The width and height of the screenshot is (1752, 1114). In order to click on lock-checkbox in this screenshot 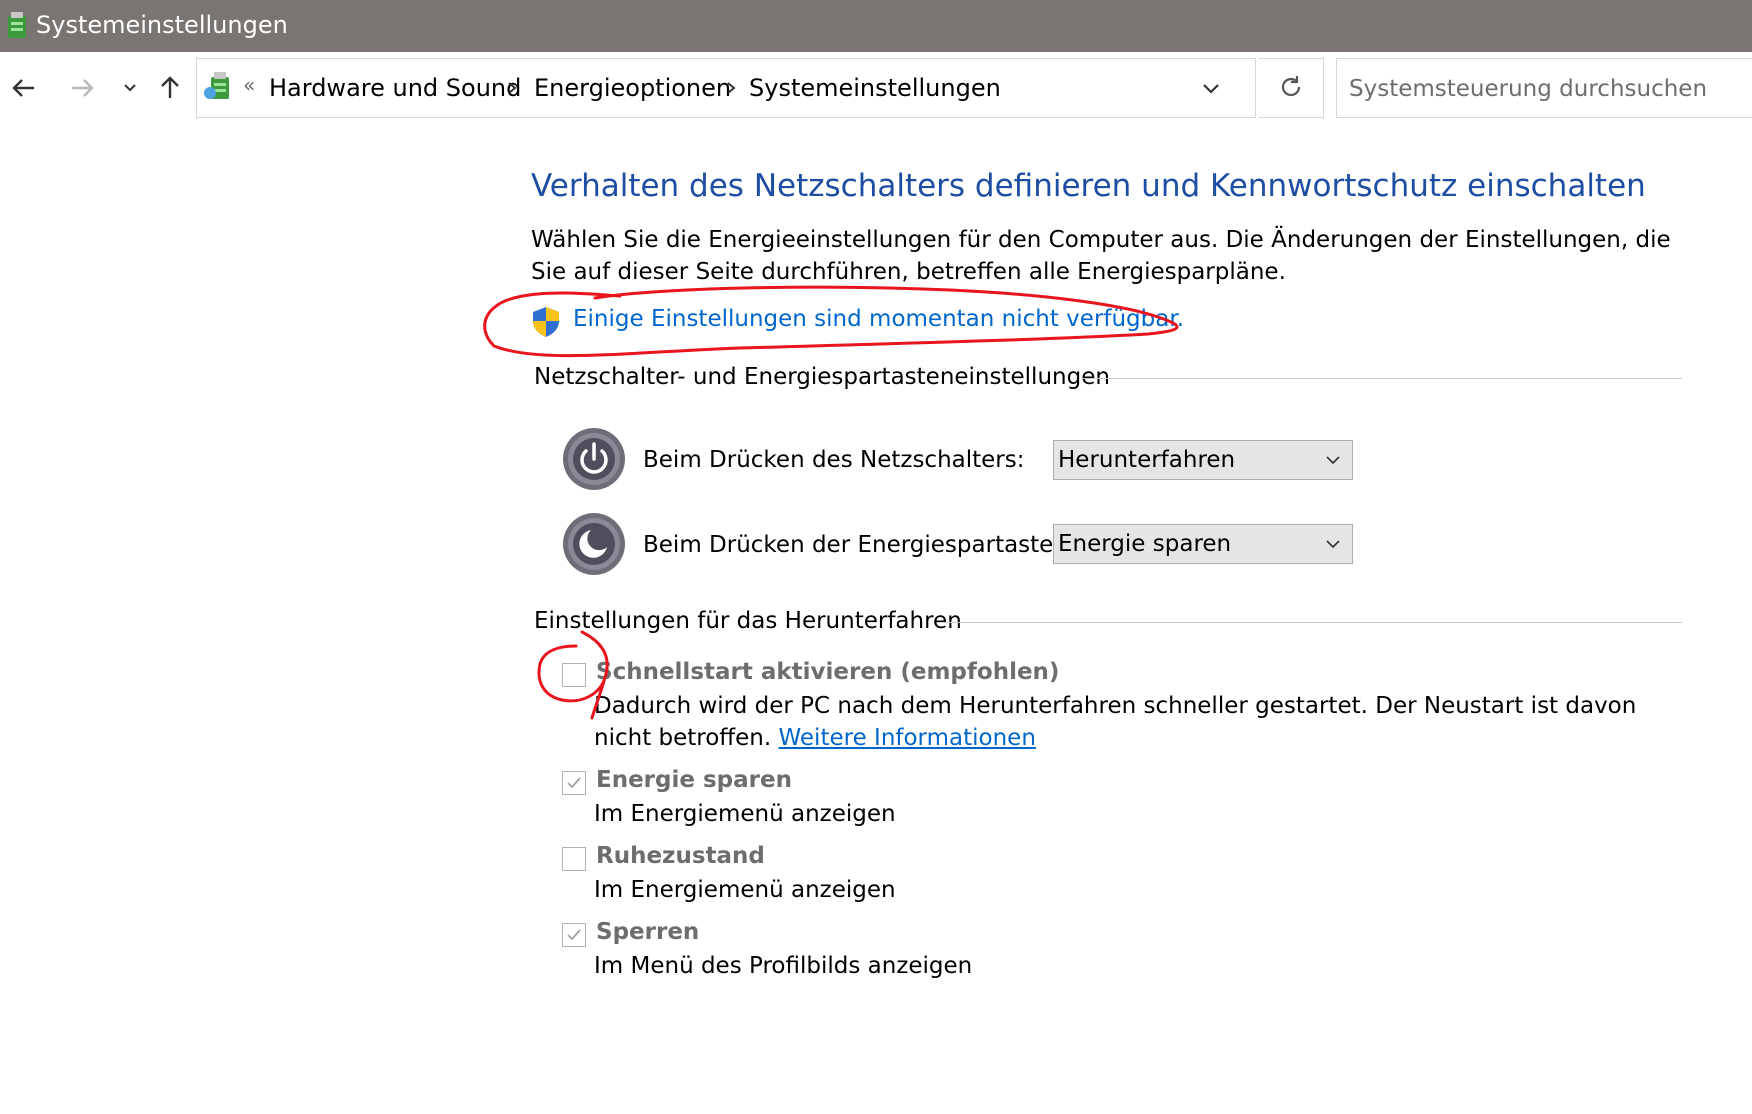, I will do `click(574, 935)`.